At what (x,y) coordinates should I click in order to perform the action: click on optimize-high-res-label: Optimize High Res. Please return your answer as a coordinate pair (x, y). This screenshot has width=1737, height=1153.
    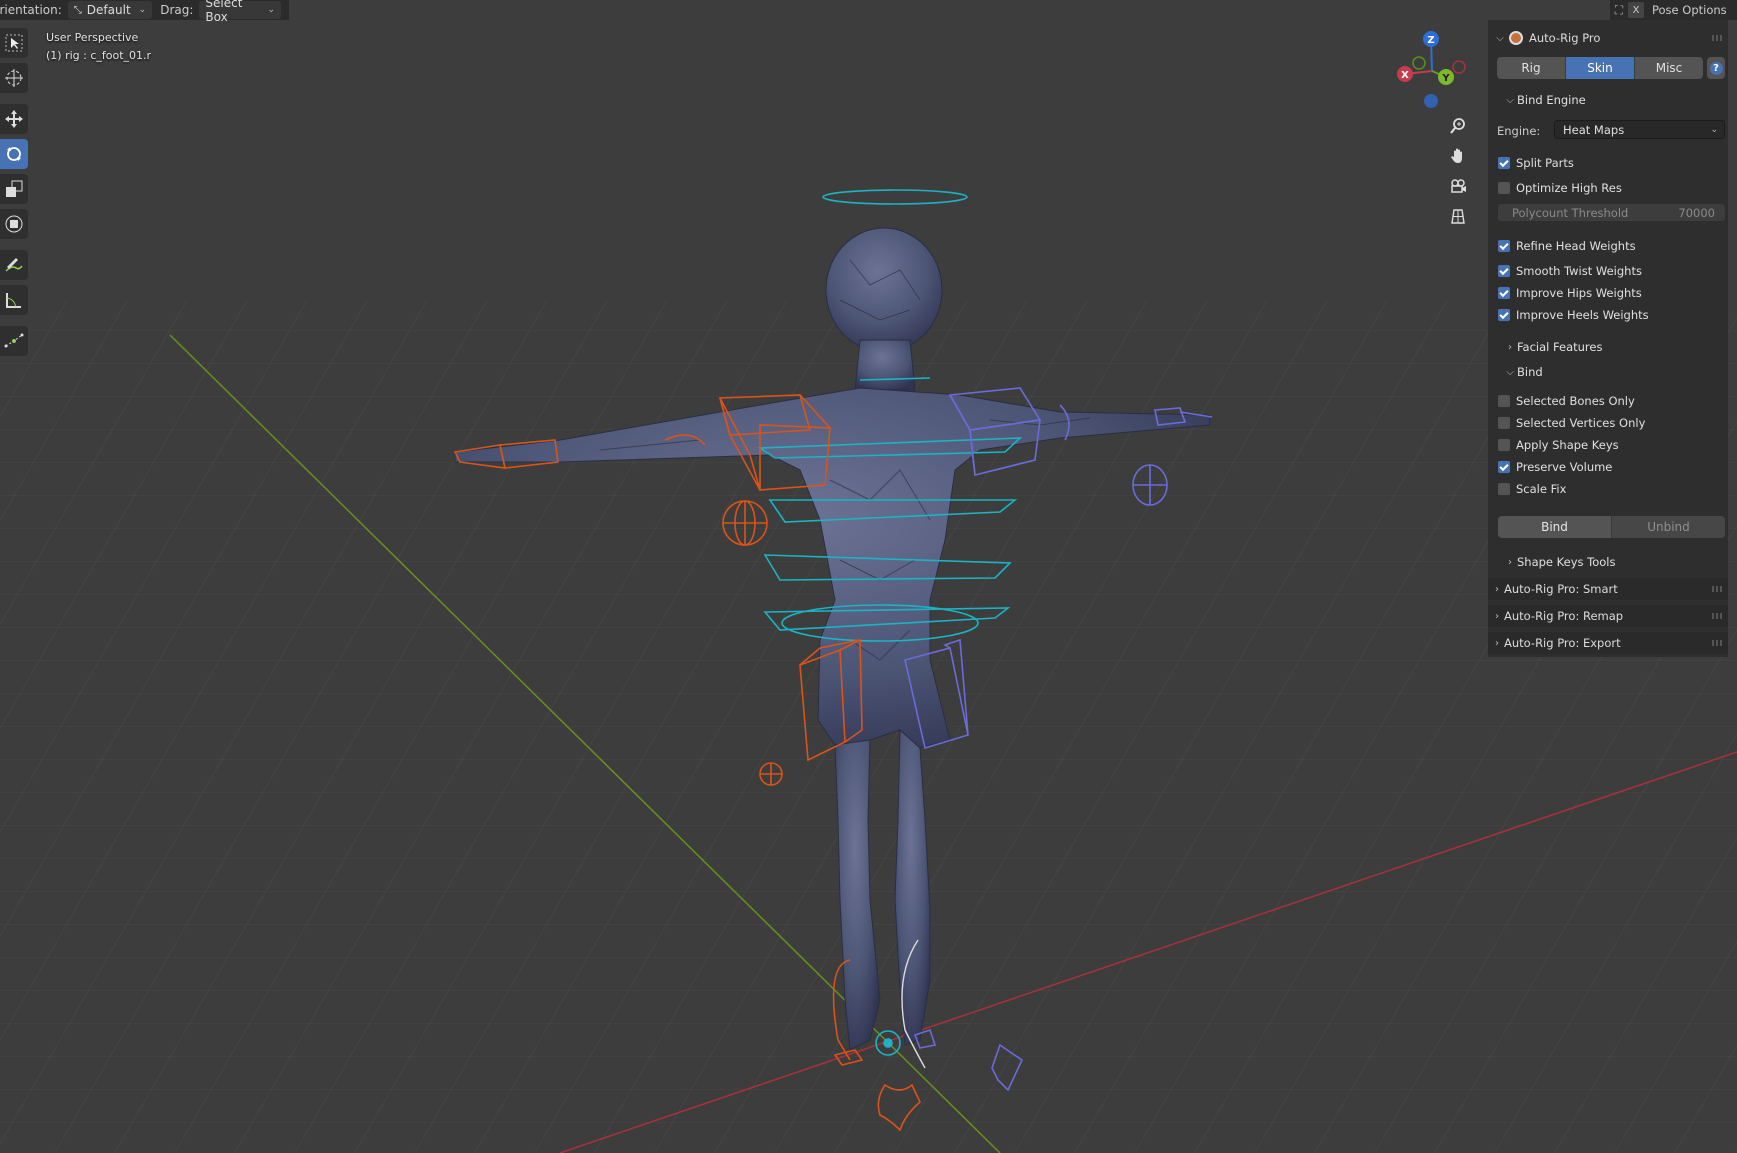
    Looking at the image, I should click on (1569, 188).